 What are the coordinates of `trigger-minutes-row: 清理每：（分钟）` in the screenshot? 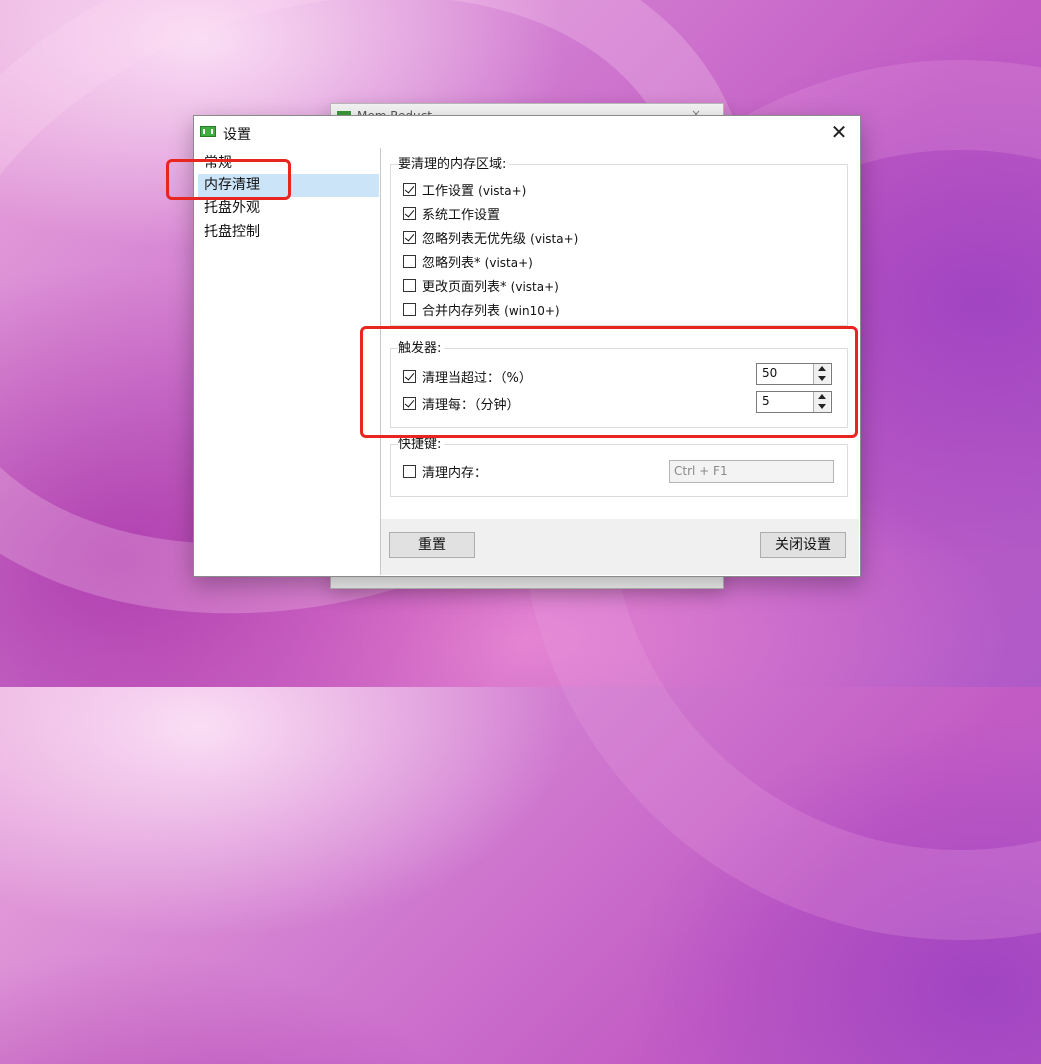 It's located at (461, 403).